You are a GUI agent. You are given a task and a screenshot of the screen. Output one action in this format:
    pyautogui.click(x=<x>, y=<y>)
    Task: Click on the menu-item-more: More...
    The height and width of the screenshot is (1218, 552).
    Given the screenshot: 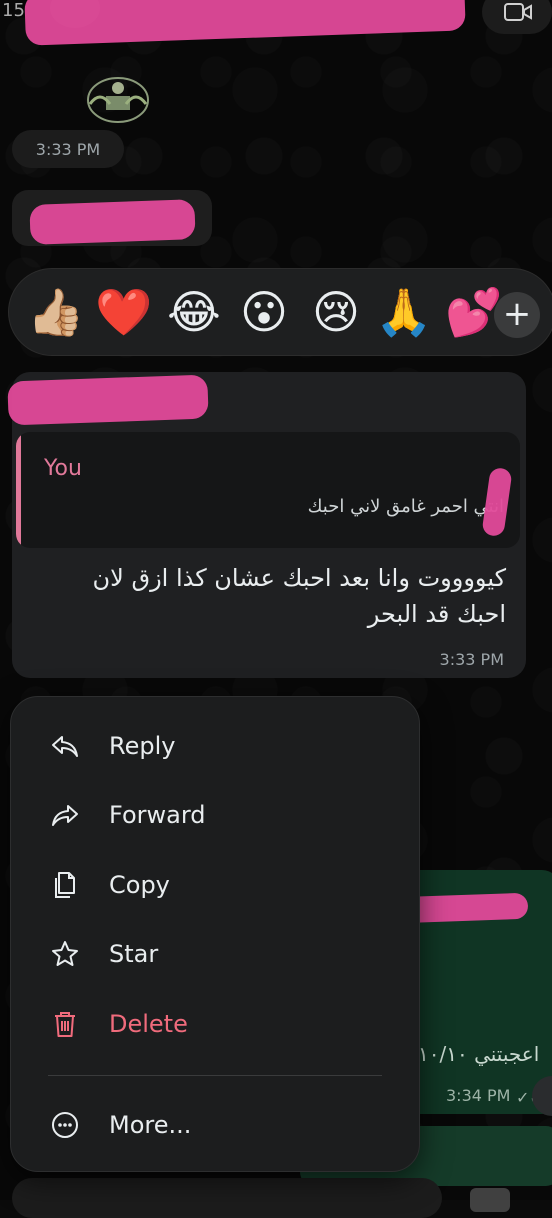 What is the action you would take?
    pyautogui.click(x=205, y=1125)
    